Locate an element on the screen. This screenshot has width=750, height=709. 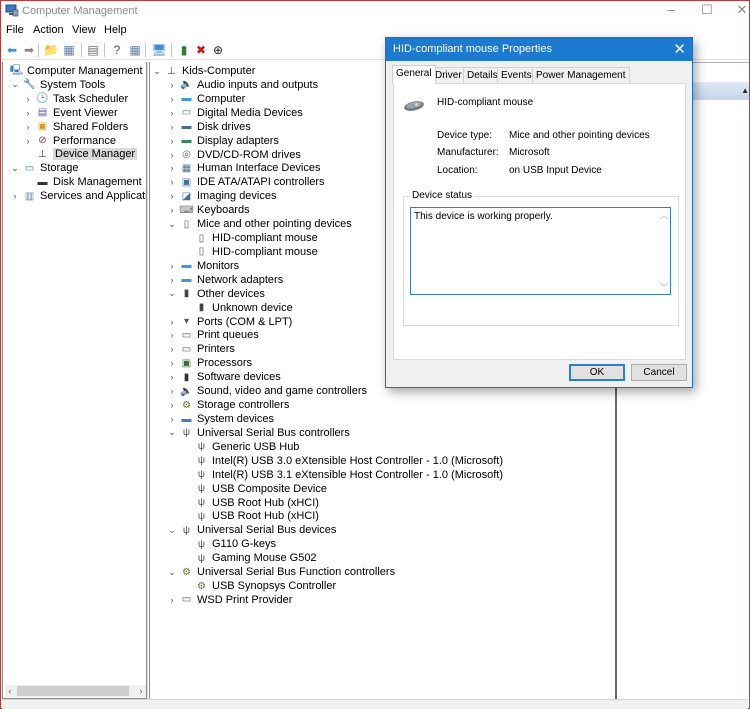
help-button: ? is located at coordinates (117, 50).